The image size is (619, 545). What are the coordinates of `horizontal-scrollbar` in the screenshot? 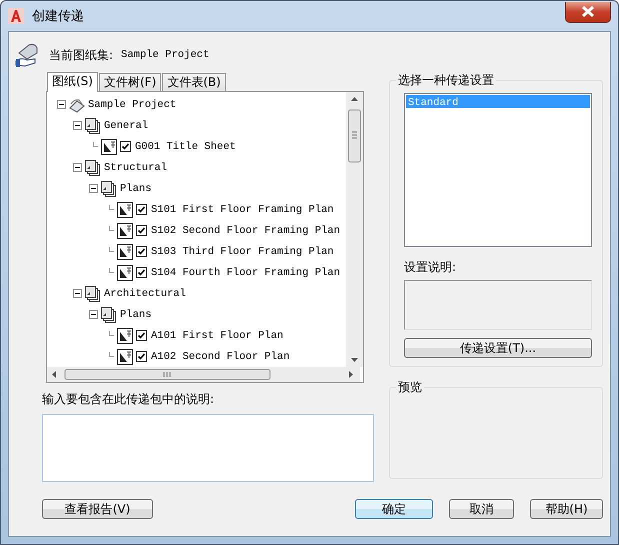 It's located at (203, 374).